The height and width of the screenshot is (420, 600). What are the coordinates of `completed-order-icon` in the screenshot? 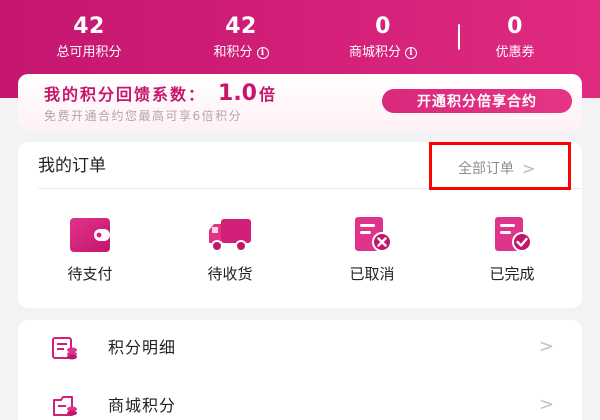 It's located at (513, 234).